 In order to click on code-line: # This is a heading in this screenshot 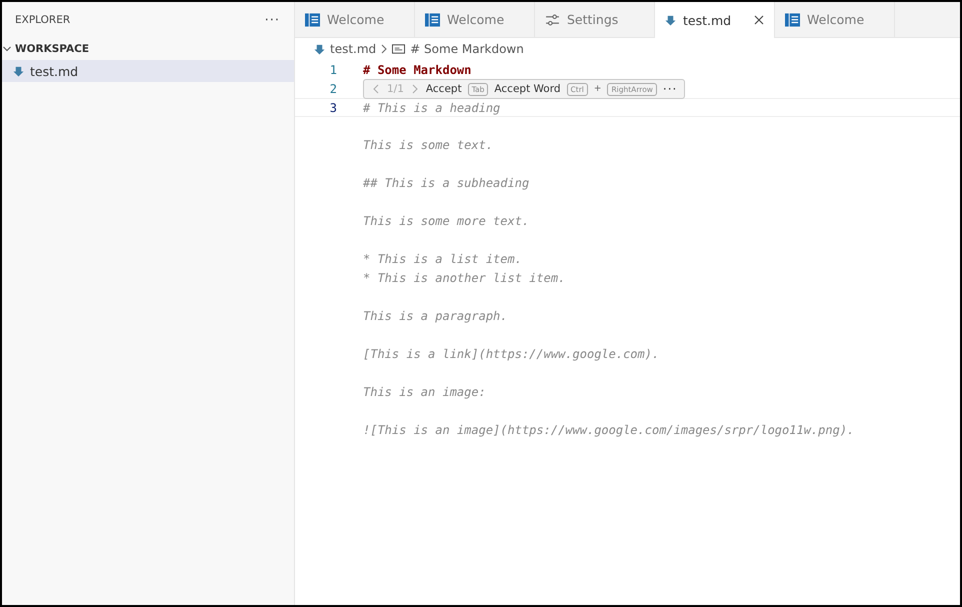, I will do `click(431, 107)`.